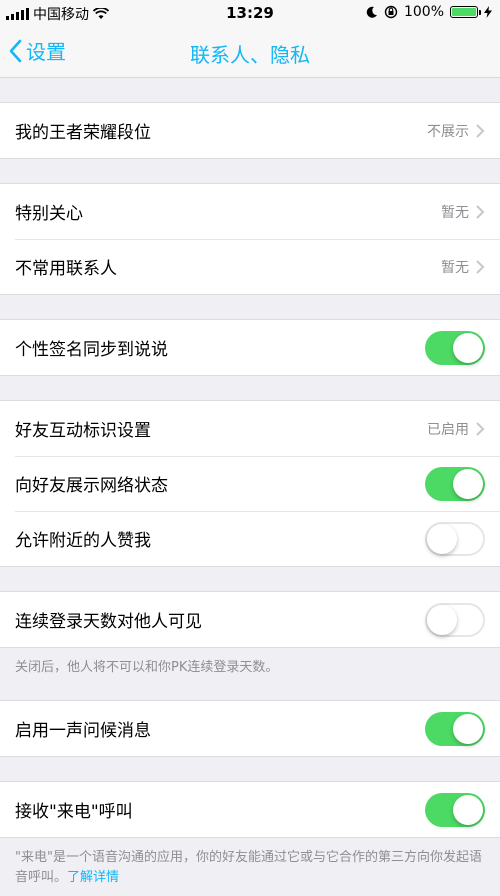 The image size is (500, 896). What do you see at coordinates (455, 483) in the screenshot?
I see `network-status-toggle` at bounding box center [455, 483].